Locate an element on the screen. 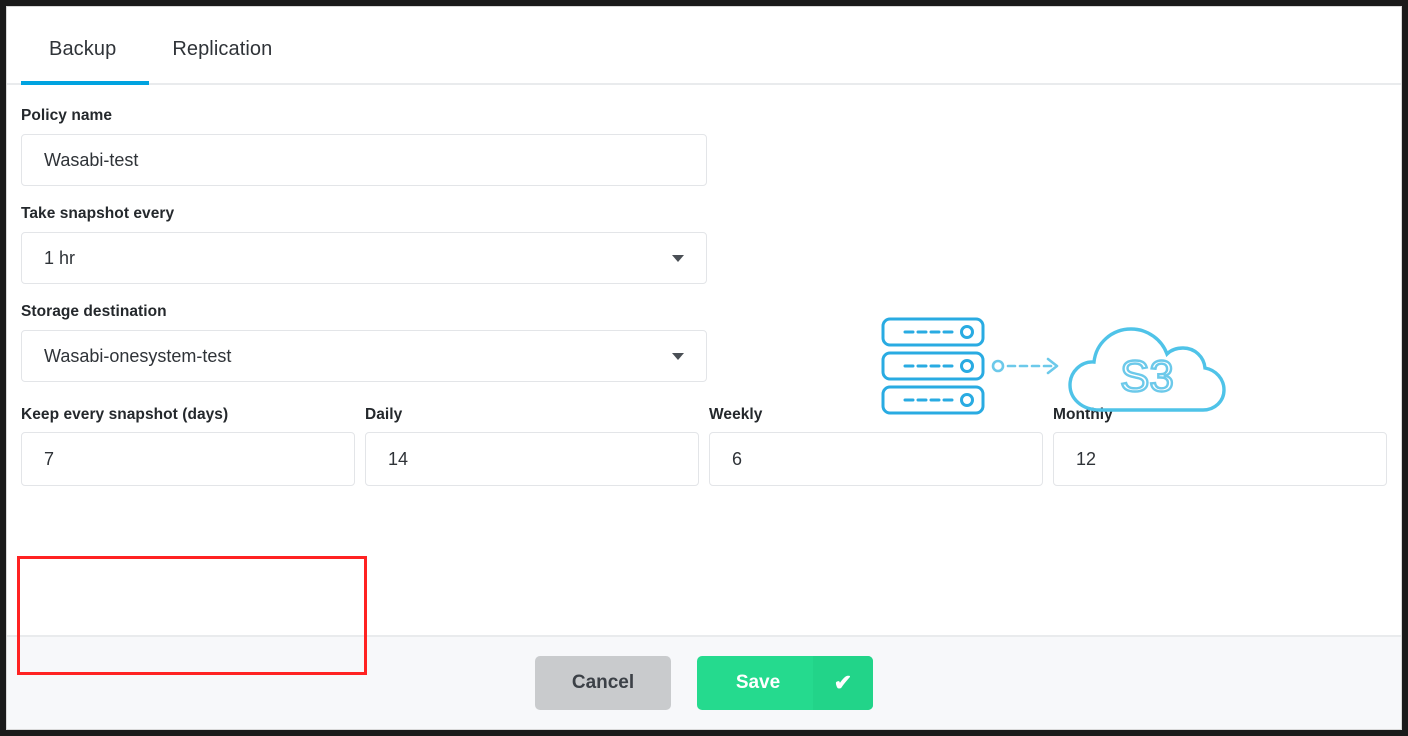 The width and height of the screenshot is (1408, 736). snapshot-interval-group: Take snapshot every 1 hr is located at coordinates (704, 244).